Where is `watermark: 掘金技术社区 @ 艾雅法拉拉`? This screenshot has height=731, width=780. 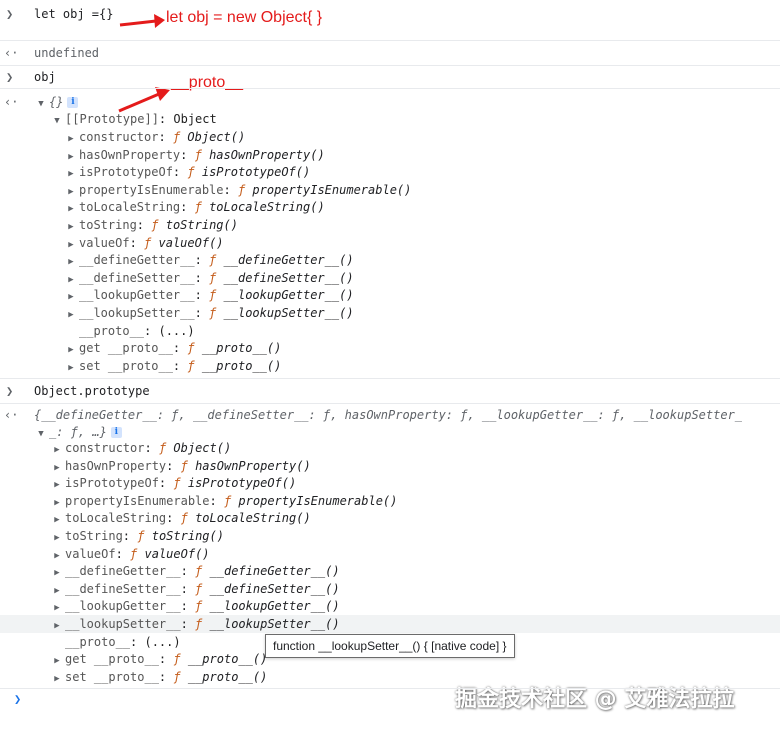 watermark: 掘金技术社区 @ 艾雅法拉拉 is located at coordinates (595, 699).